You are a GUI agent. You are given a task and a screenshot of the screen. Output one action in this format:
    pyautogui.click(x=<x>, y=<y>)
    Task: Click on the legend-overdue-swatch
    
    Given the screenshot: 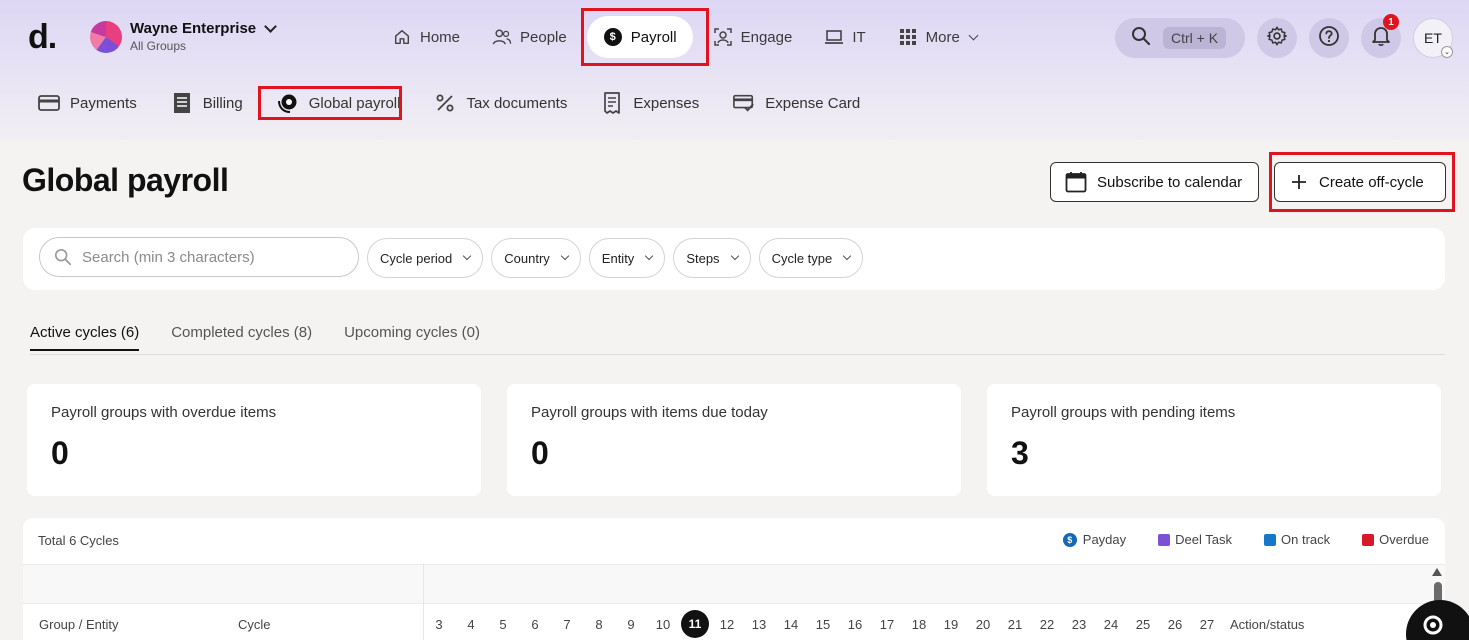 What is the action you would take?
    pyautogui.click(x=1368, y=539)
    